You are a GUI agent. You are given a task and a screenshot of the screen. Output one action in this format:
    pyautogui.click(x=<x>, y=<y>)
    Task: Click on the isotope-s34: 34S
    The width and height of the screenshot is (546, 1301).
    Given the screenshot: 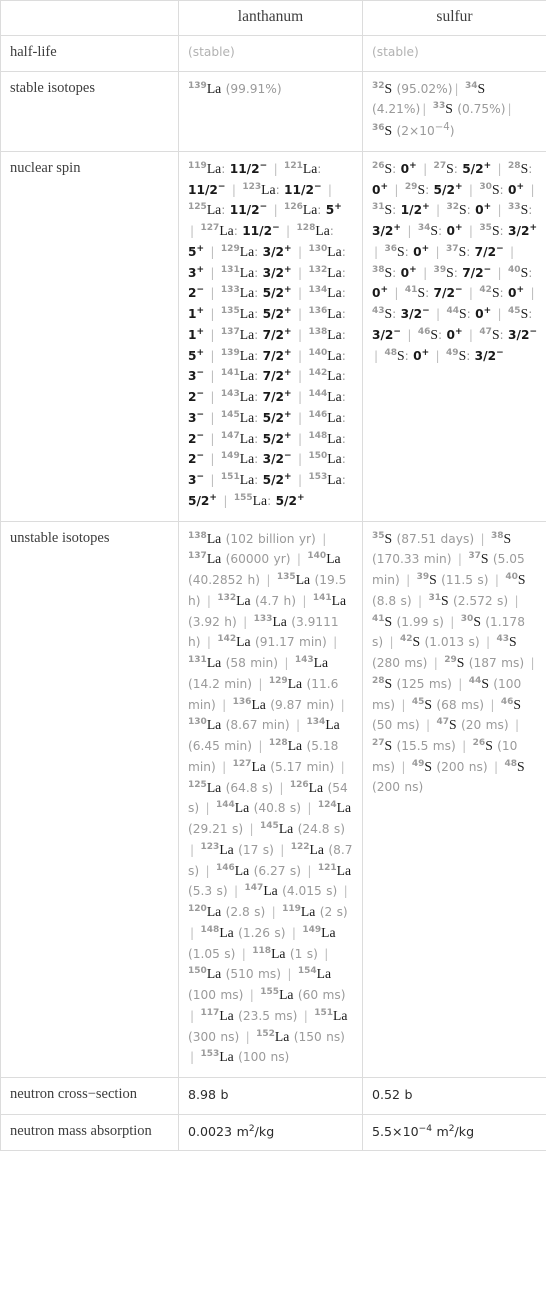 What is the action you would take?
    pyautogui.click(x=475, y=88)
    